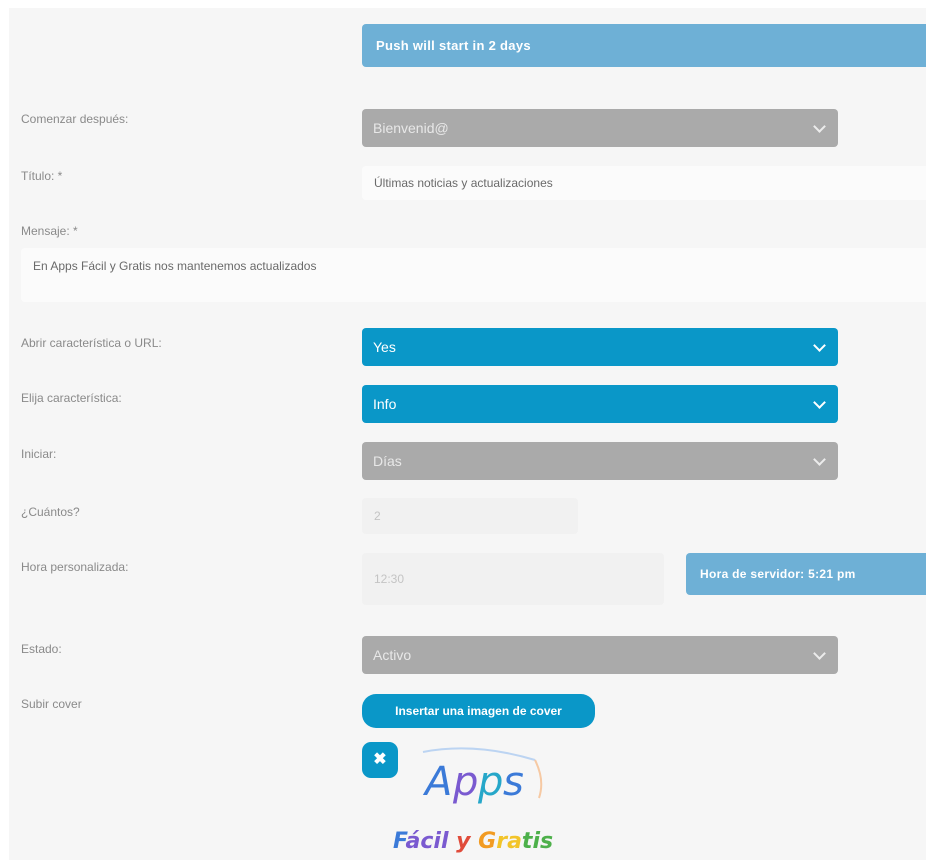  I want to click on status-value: Activo, so click(392, 655).